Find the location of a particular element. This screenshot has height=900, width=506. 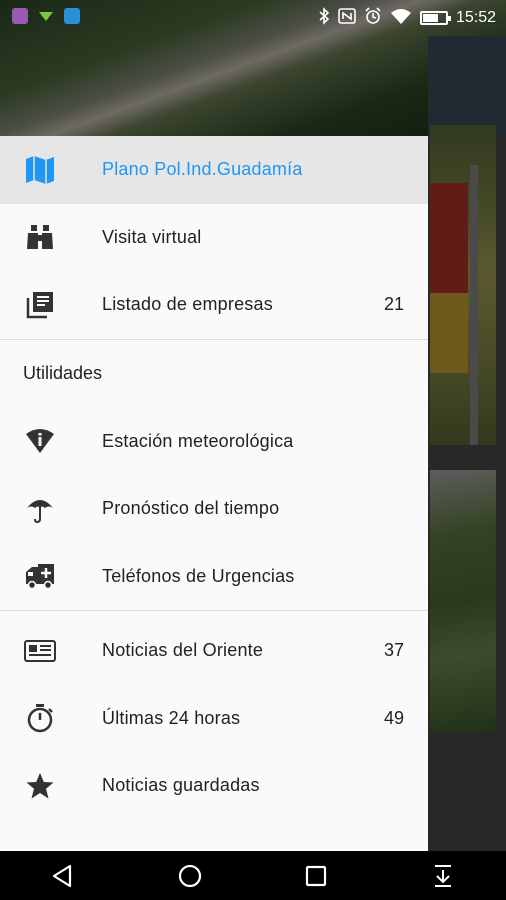

newspaper-icon is located at coordinates (40, 651).